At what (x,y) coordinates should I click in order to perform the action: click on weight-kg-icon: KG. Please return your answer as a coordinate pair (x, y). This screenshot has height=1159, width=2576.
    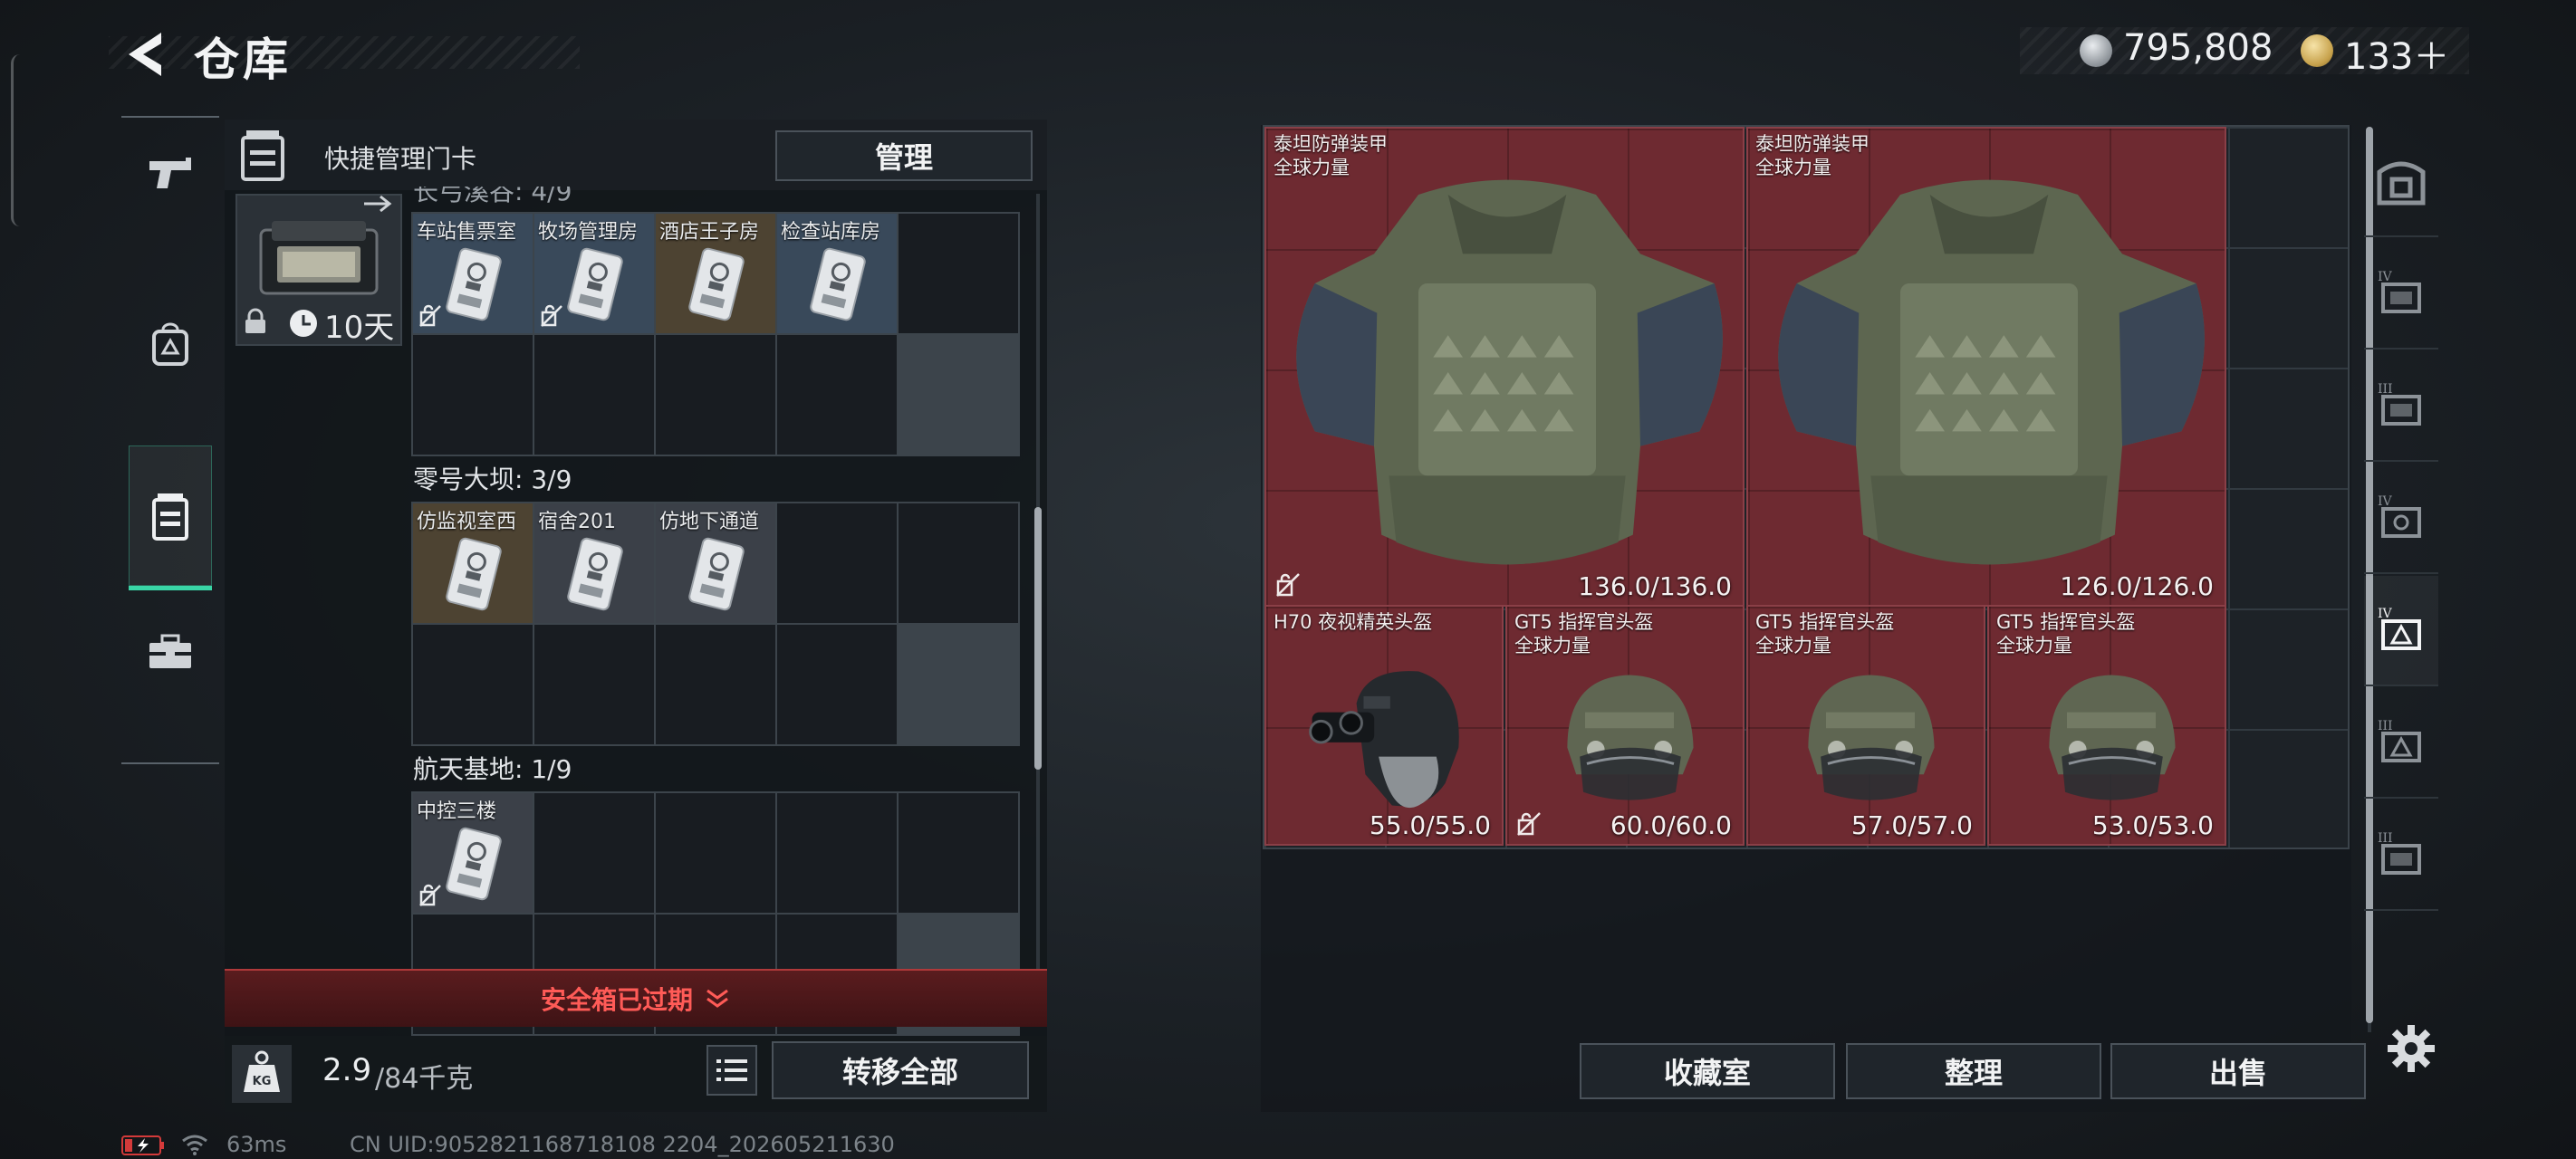
    Looking at the image, I should click on (262, 1072).